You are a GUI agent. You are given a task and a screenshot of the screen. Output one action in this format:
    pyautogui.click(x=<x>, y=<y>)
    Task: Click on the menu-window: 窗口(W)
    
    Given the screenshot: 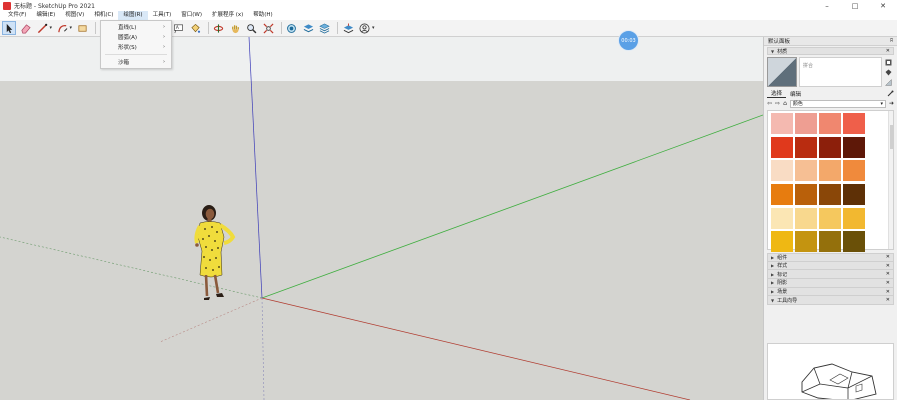 What is the action you would take?
    pyautogui.click(x=191, y=15)
    